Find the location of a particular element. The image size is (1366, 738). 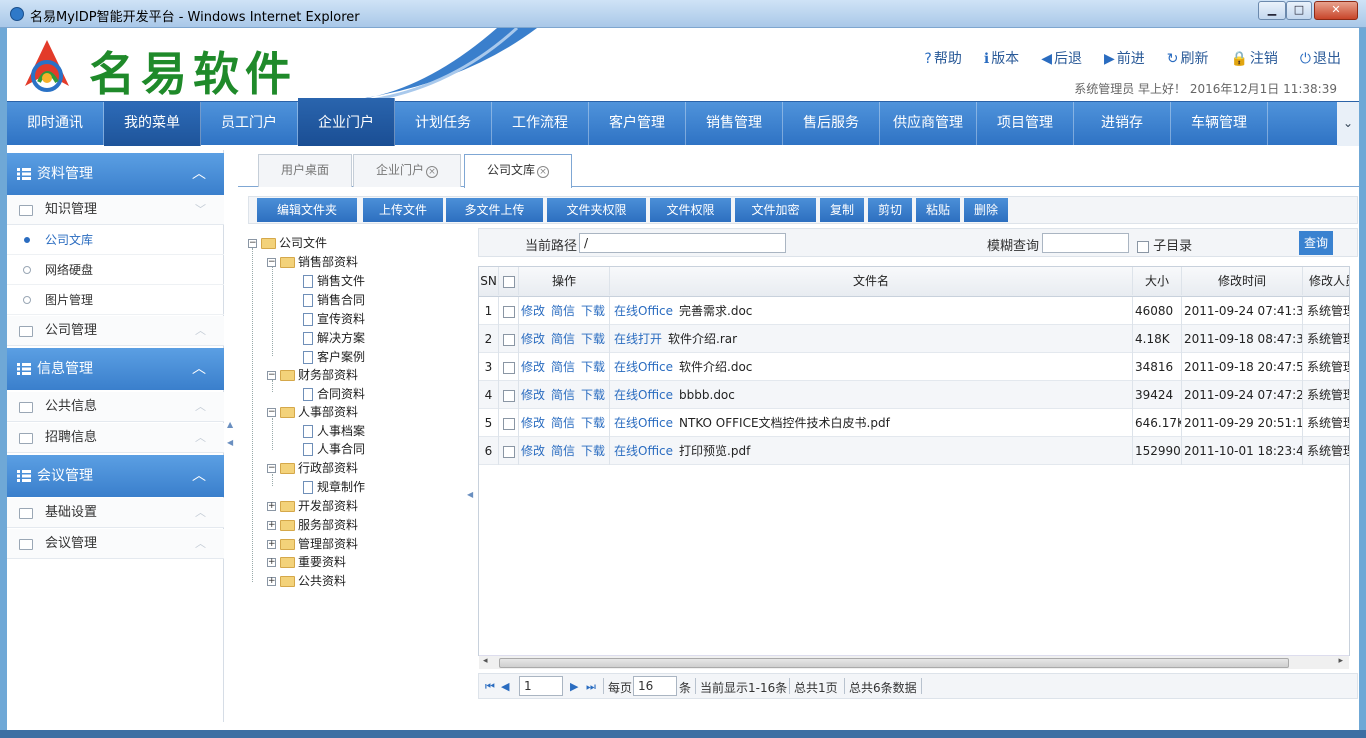

version-link: ℹ 版本 is located at coordinates (1001, 58).